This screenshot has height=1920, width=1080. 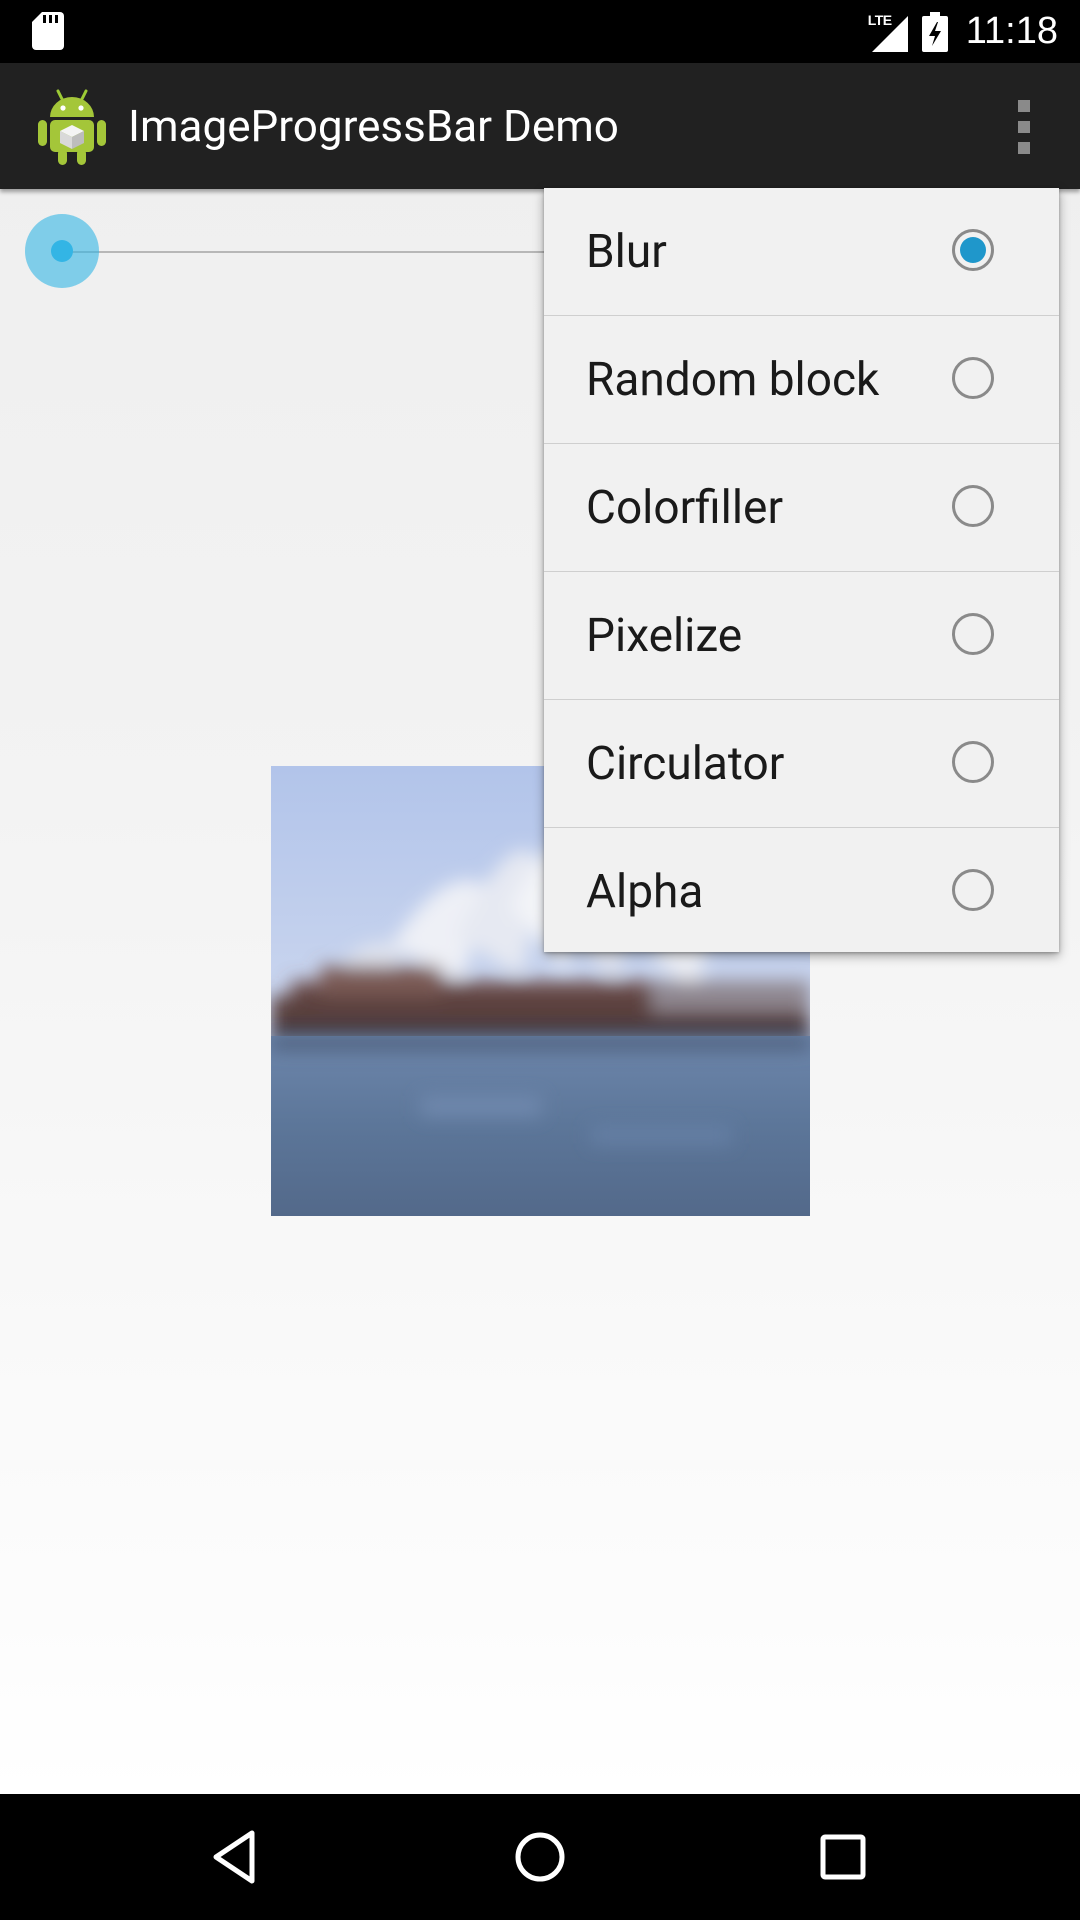 I want to click on menu-item-label: Pixelize, so click(x=664, y=636).